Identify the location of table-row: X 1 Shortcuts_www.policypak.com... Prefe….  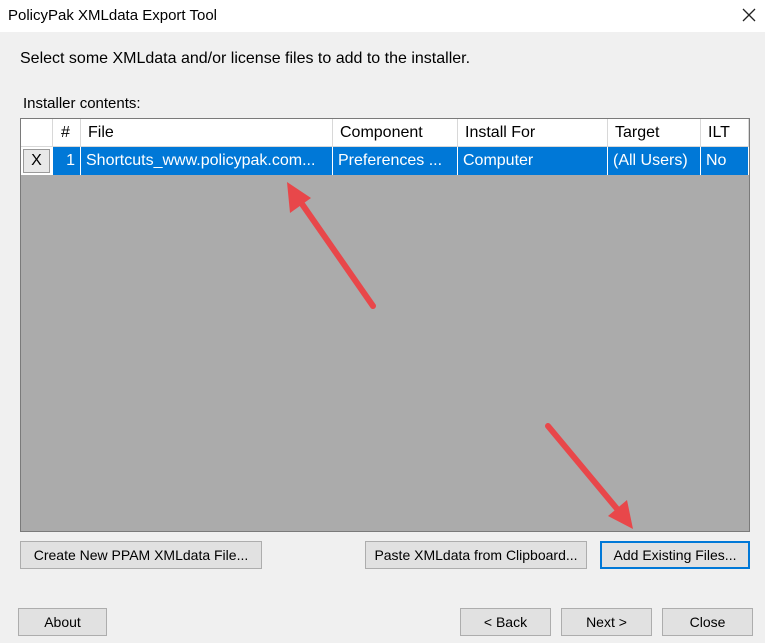
(385, 161).